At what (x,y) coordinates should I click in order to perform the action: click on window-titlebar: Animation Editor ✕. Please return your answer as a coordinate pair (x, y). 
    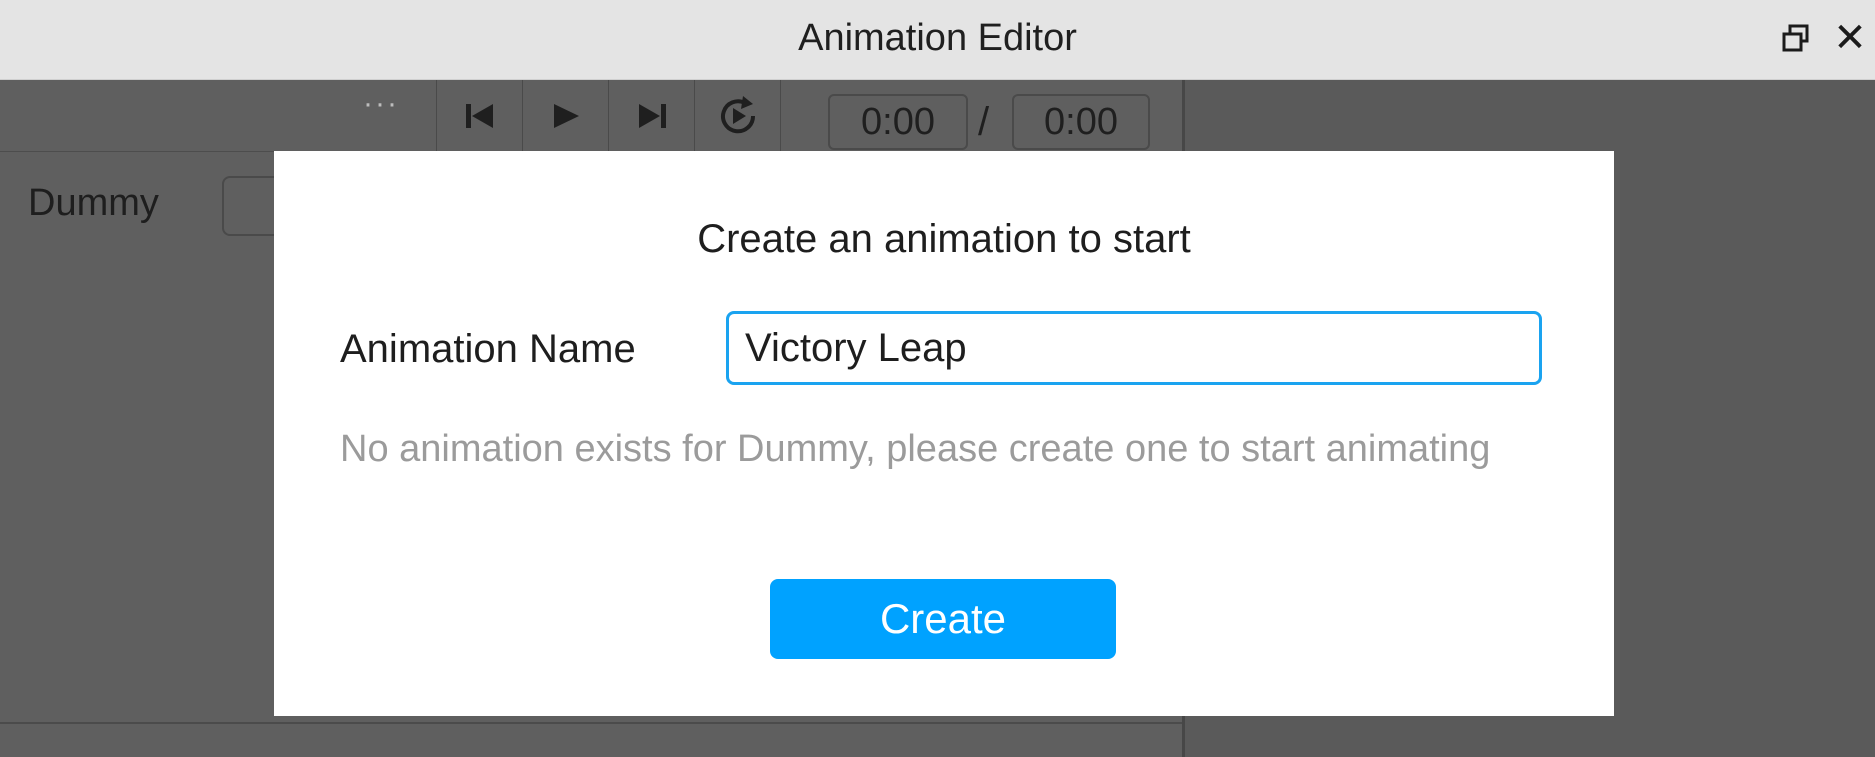
    Looking at the image, I should click on (937, 40).